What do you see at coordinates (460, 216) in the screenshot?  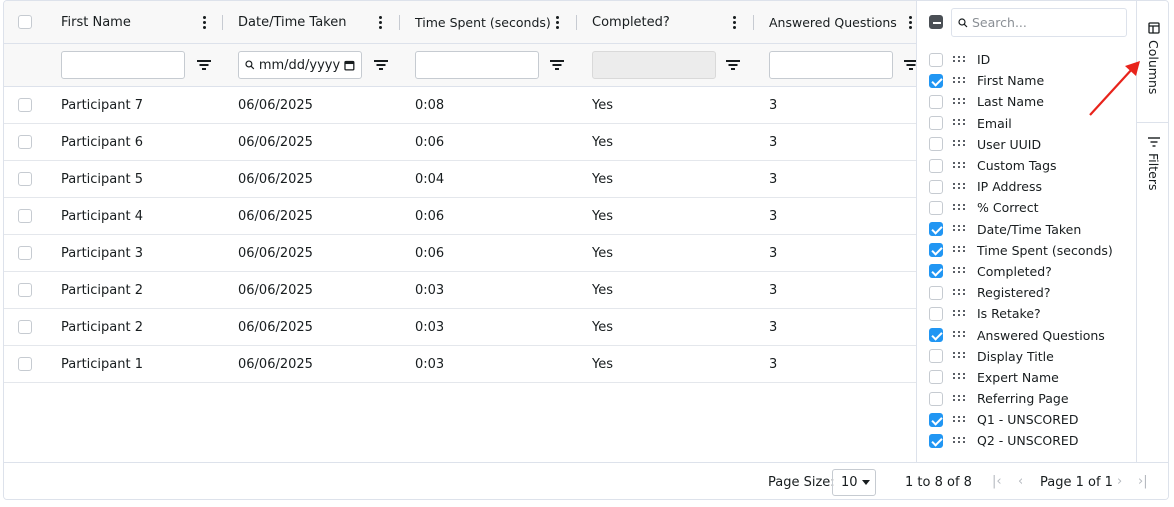 I see `table-row: Participant 4 06/06/2025 0:06 Yes 3` at bounding box center [460, 216].